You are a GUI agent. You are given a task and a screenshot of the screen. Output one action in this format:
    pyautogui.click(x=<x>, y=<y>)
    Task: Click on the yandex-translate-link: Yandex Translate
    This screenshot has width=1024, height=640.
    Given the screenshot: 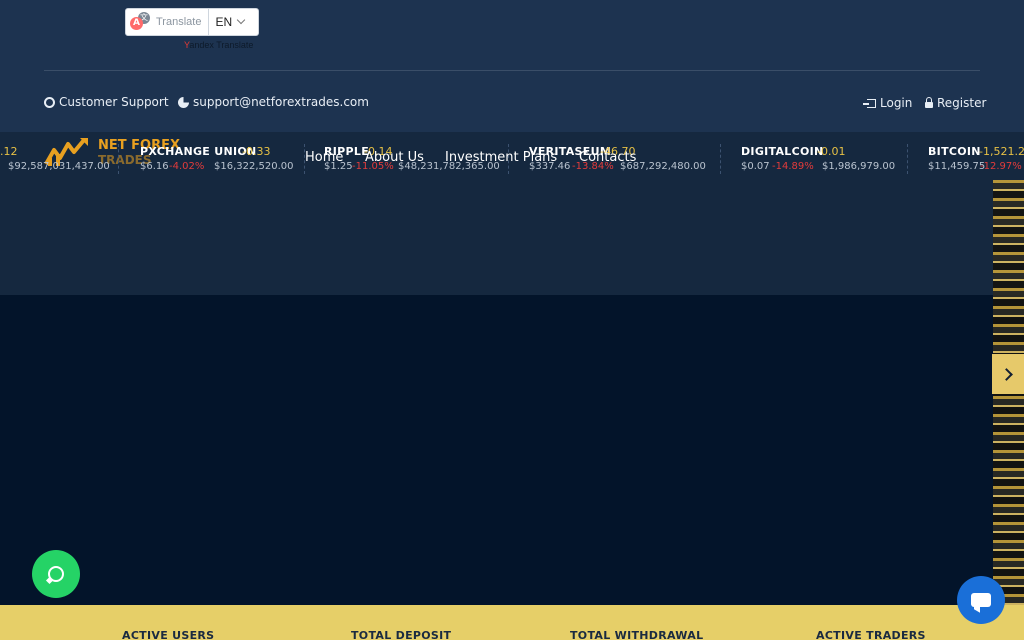 What is the action you would take?
    pyautogui.click(x=218, y=45)
    